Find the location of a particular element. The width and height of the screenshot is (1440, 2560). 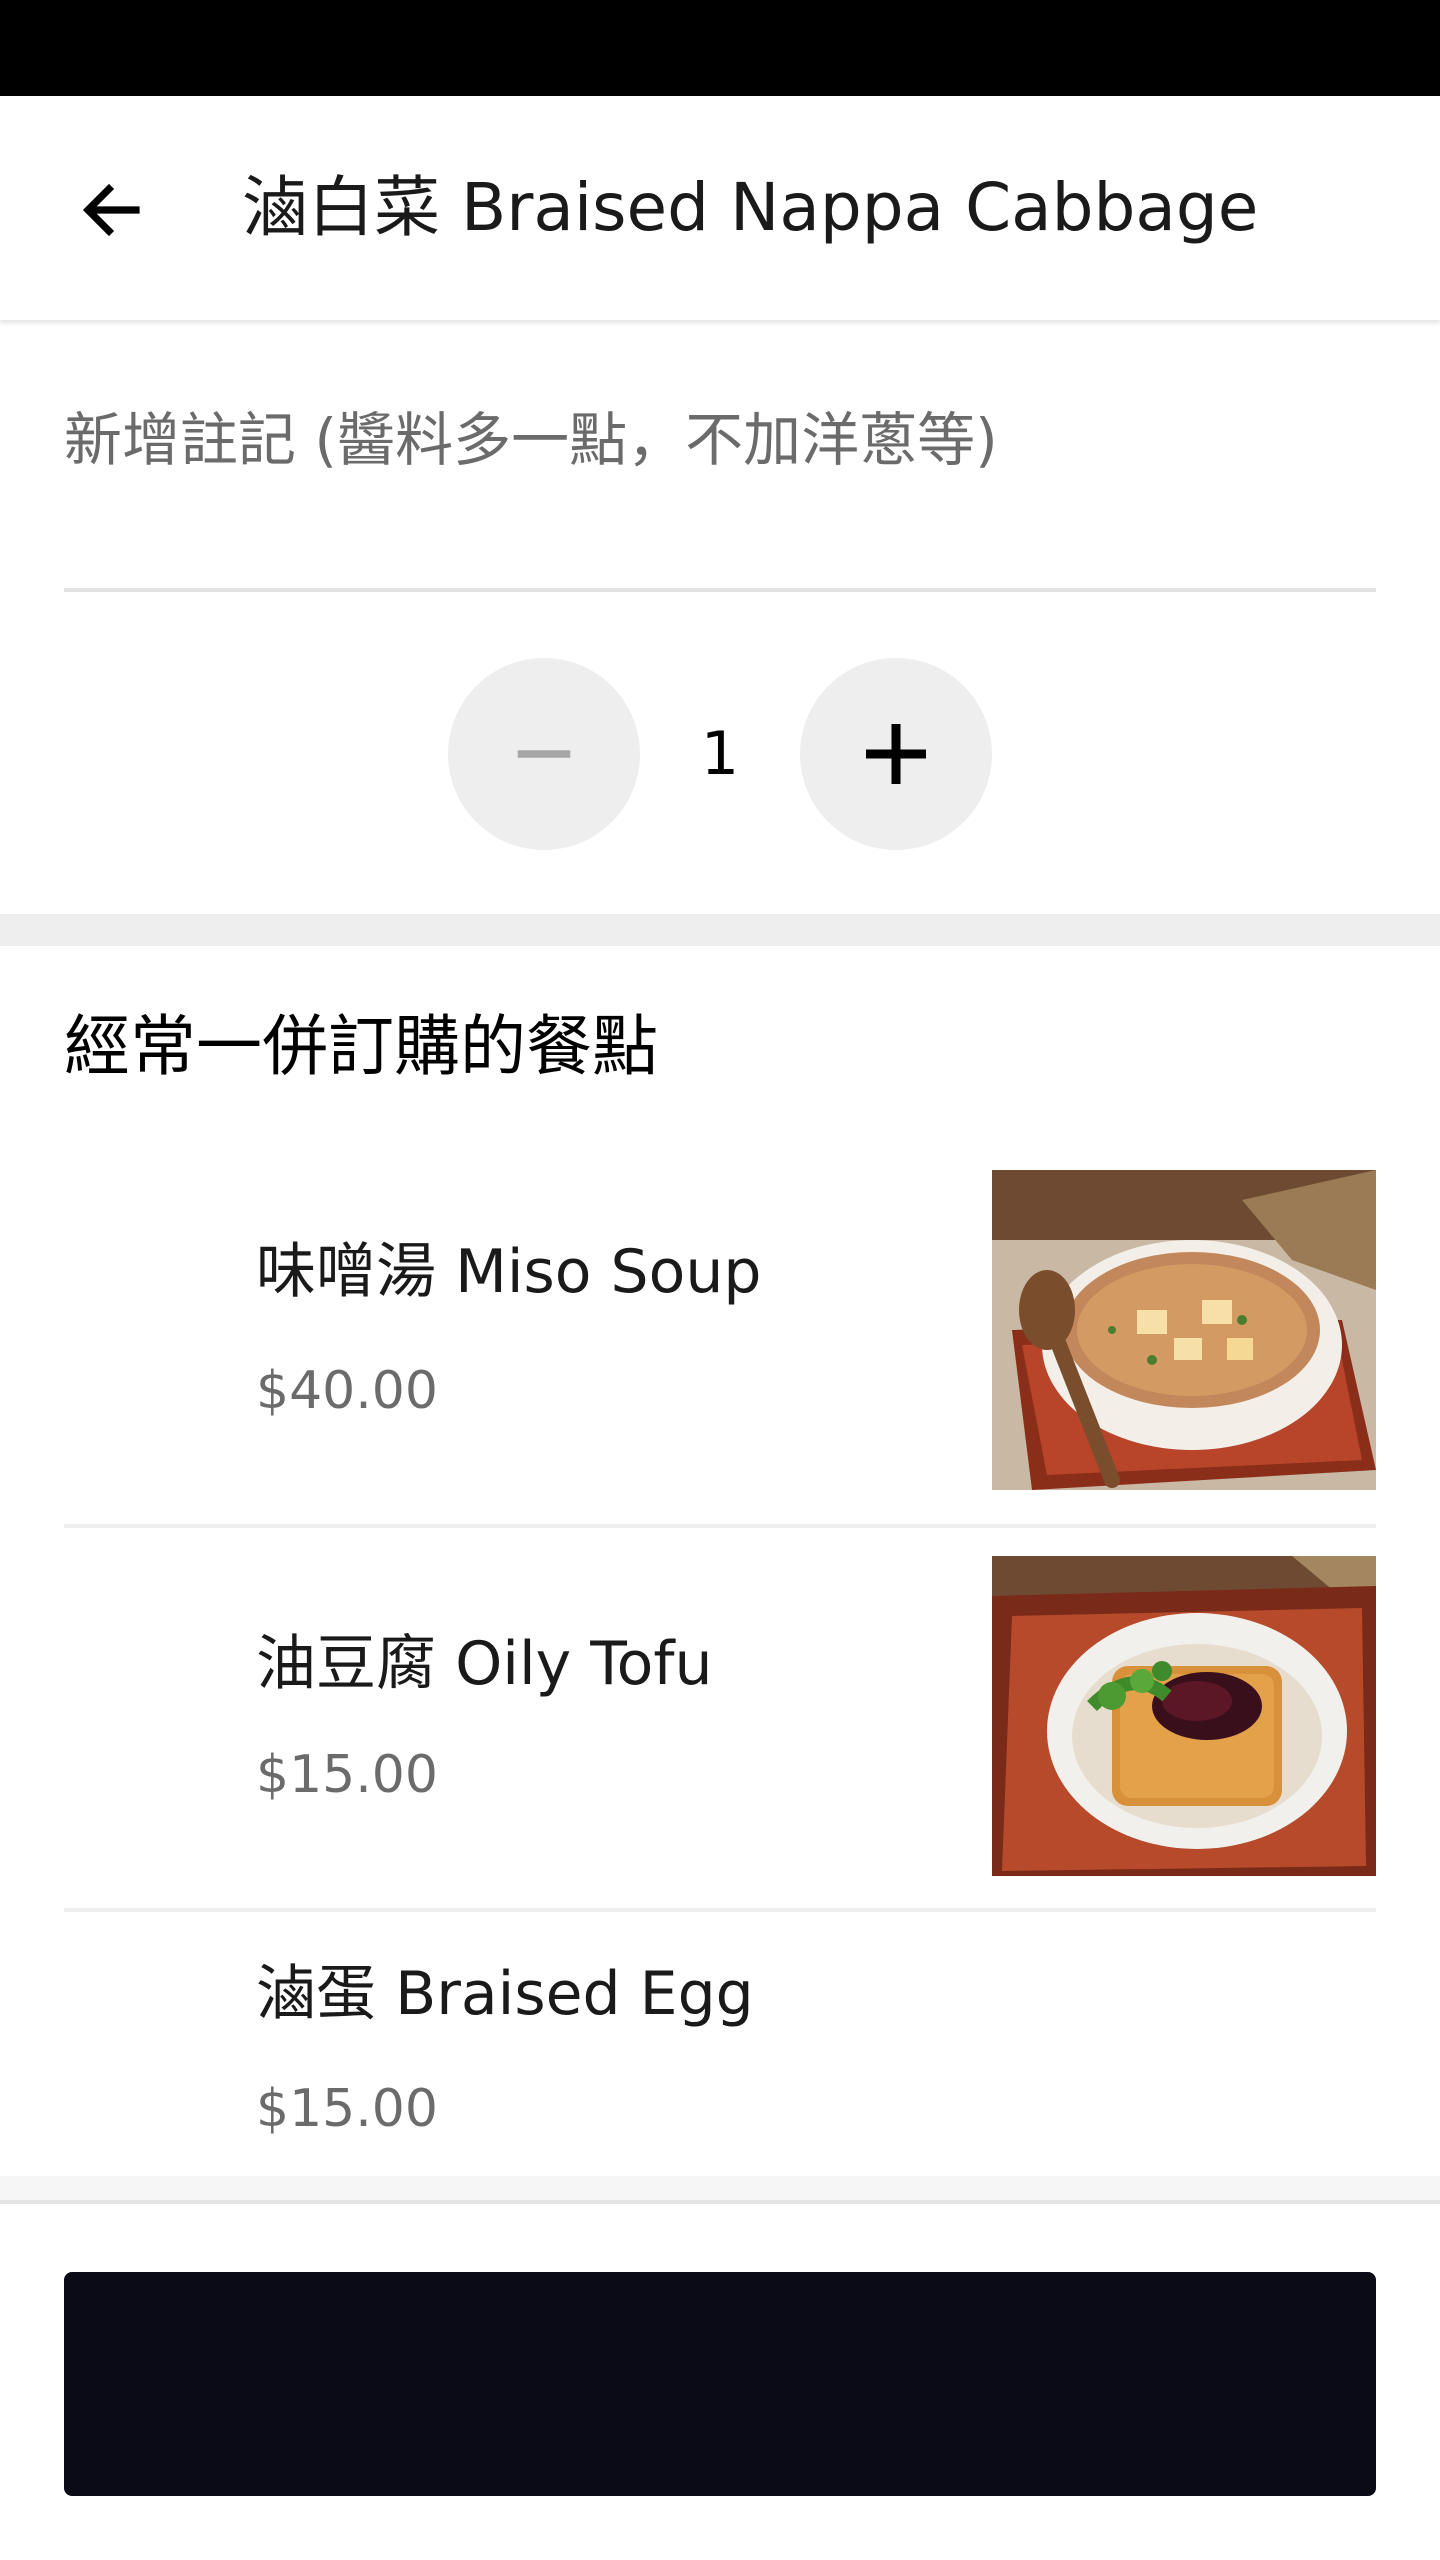

bottom-divider is located at coordinates (720, 2190).